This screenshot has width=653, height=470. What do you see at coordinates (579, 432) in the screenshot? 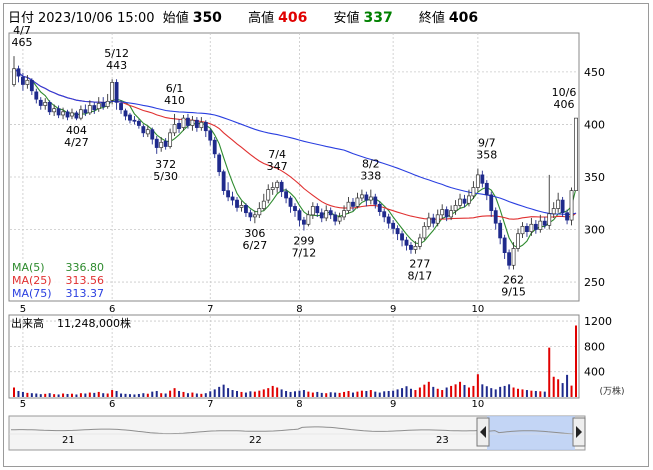
I see `navigator-right-handle` at bounding box center [579, 432].